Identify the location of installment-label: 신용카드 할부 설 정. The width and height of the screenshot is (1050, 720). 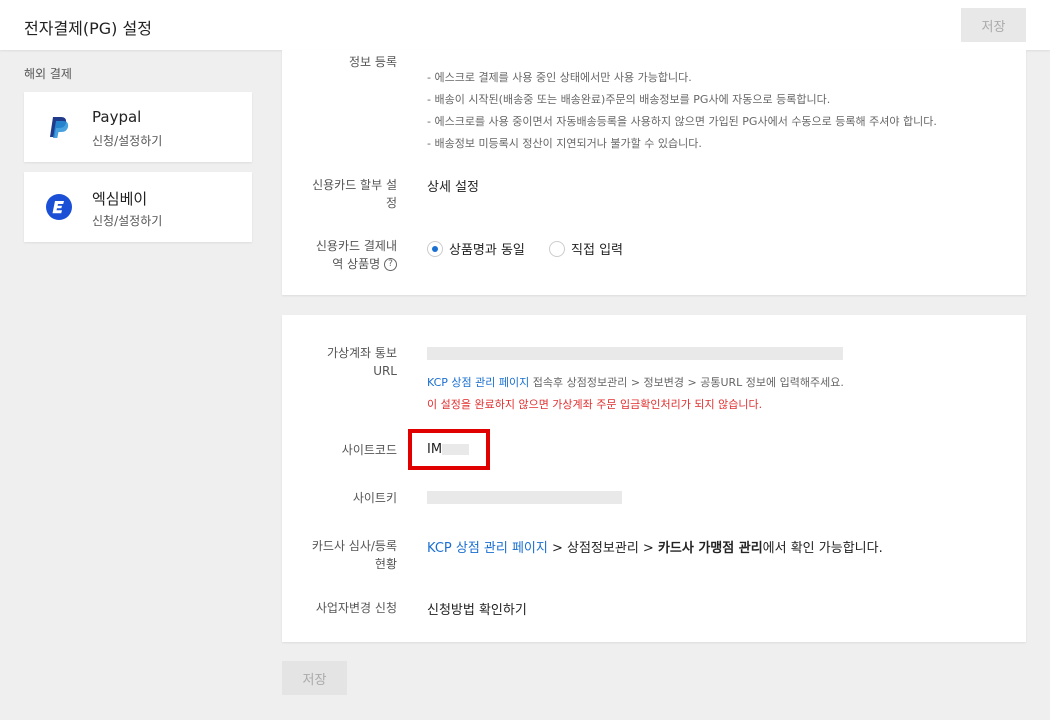
(339, 194).